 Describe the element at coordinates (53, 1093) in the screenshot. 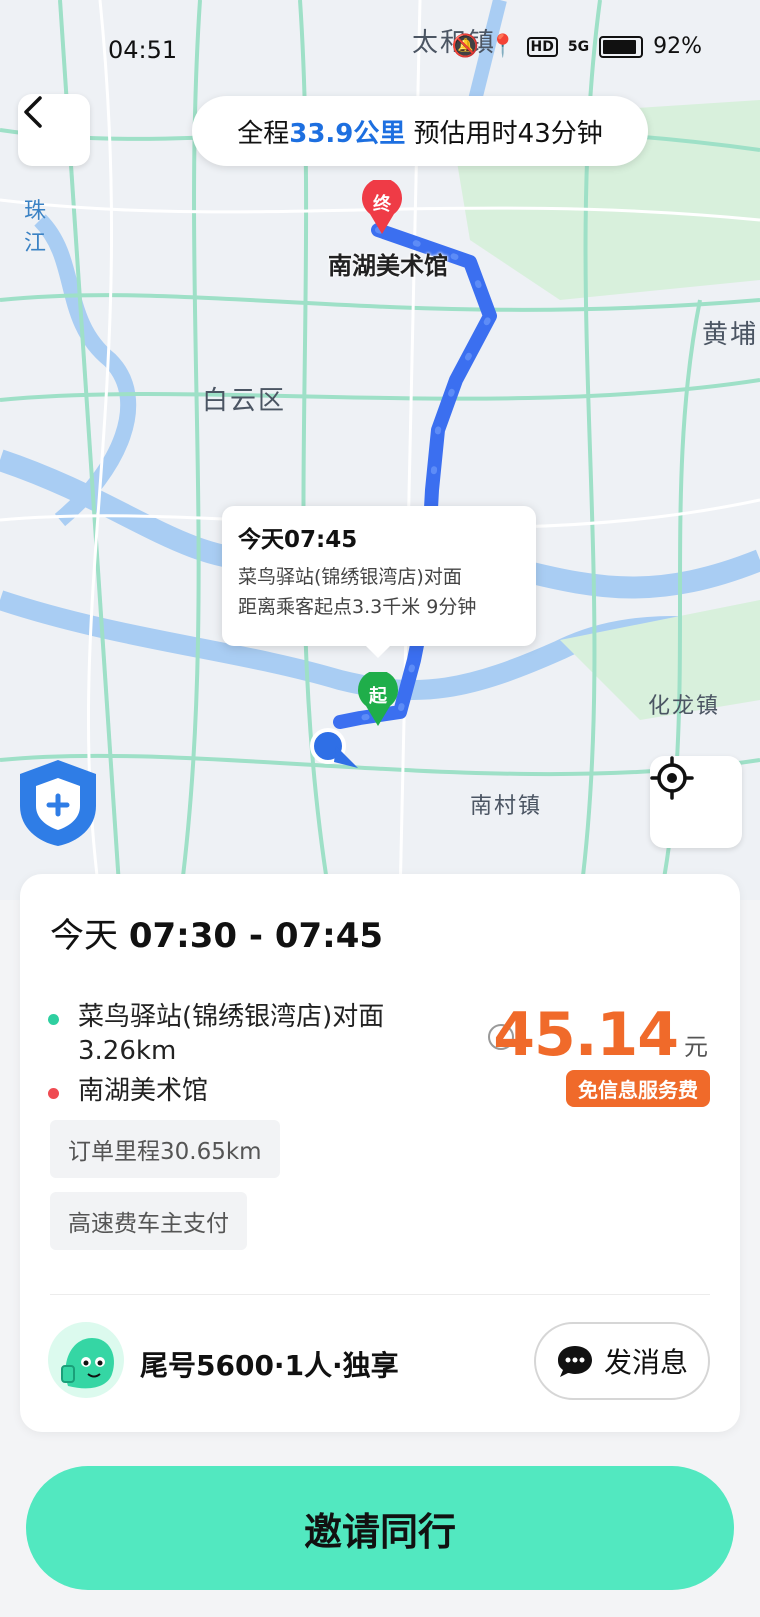

I see `dropoff-dot` at that location.